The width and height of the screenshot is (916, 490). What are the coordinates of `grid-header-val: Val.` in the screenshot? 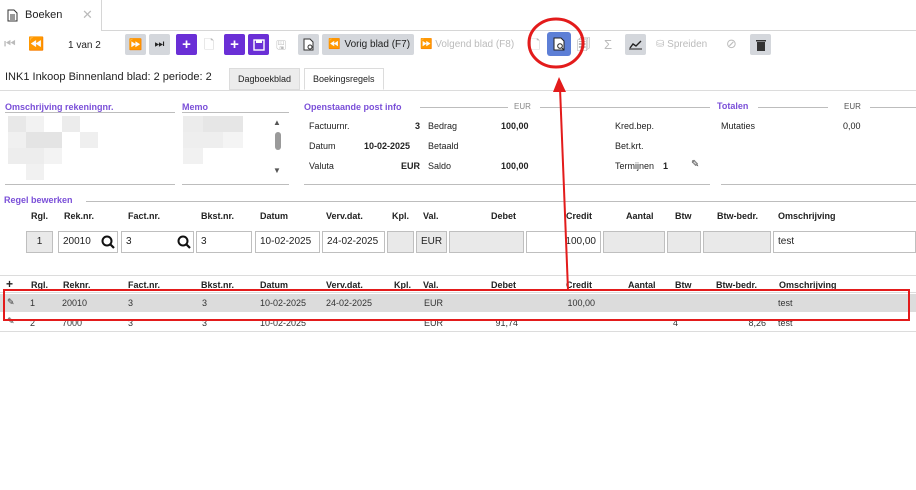 It's located at (431, 285).